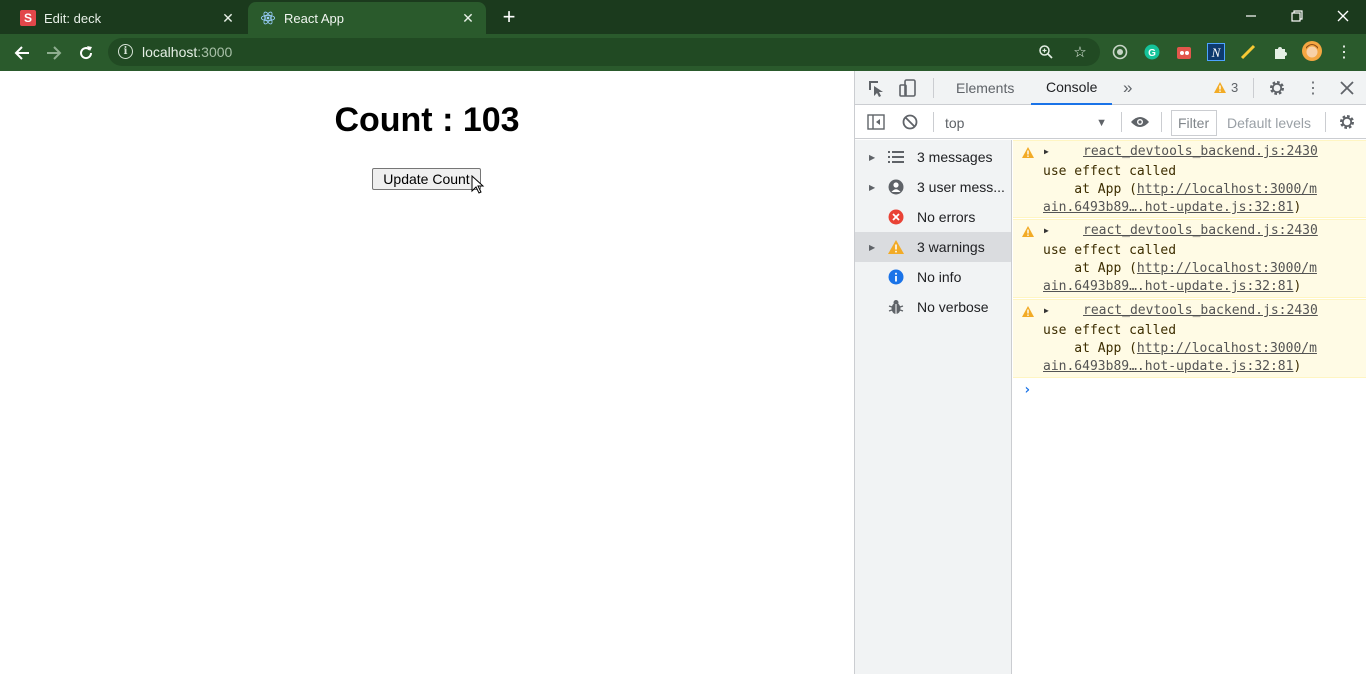  I want to click on close-devtools-icon, so click(1347, 88).